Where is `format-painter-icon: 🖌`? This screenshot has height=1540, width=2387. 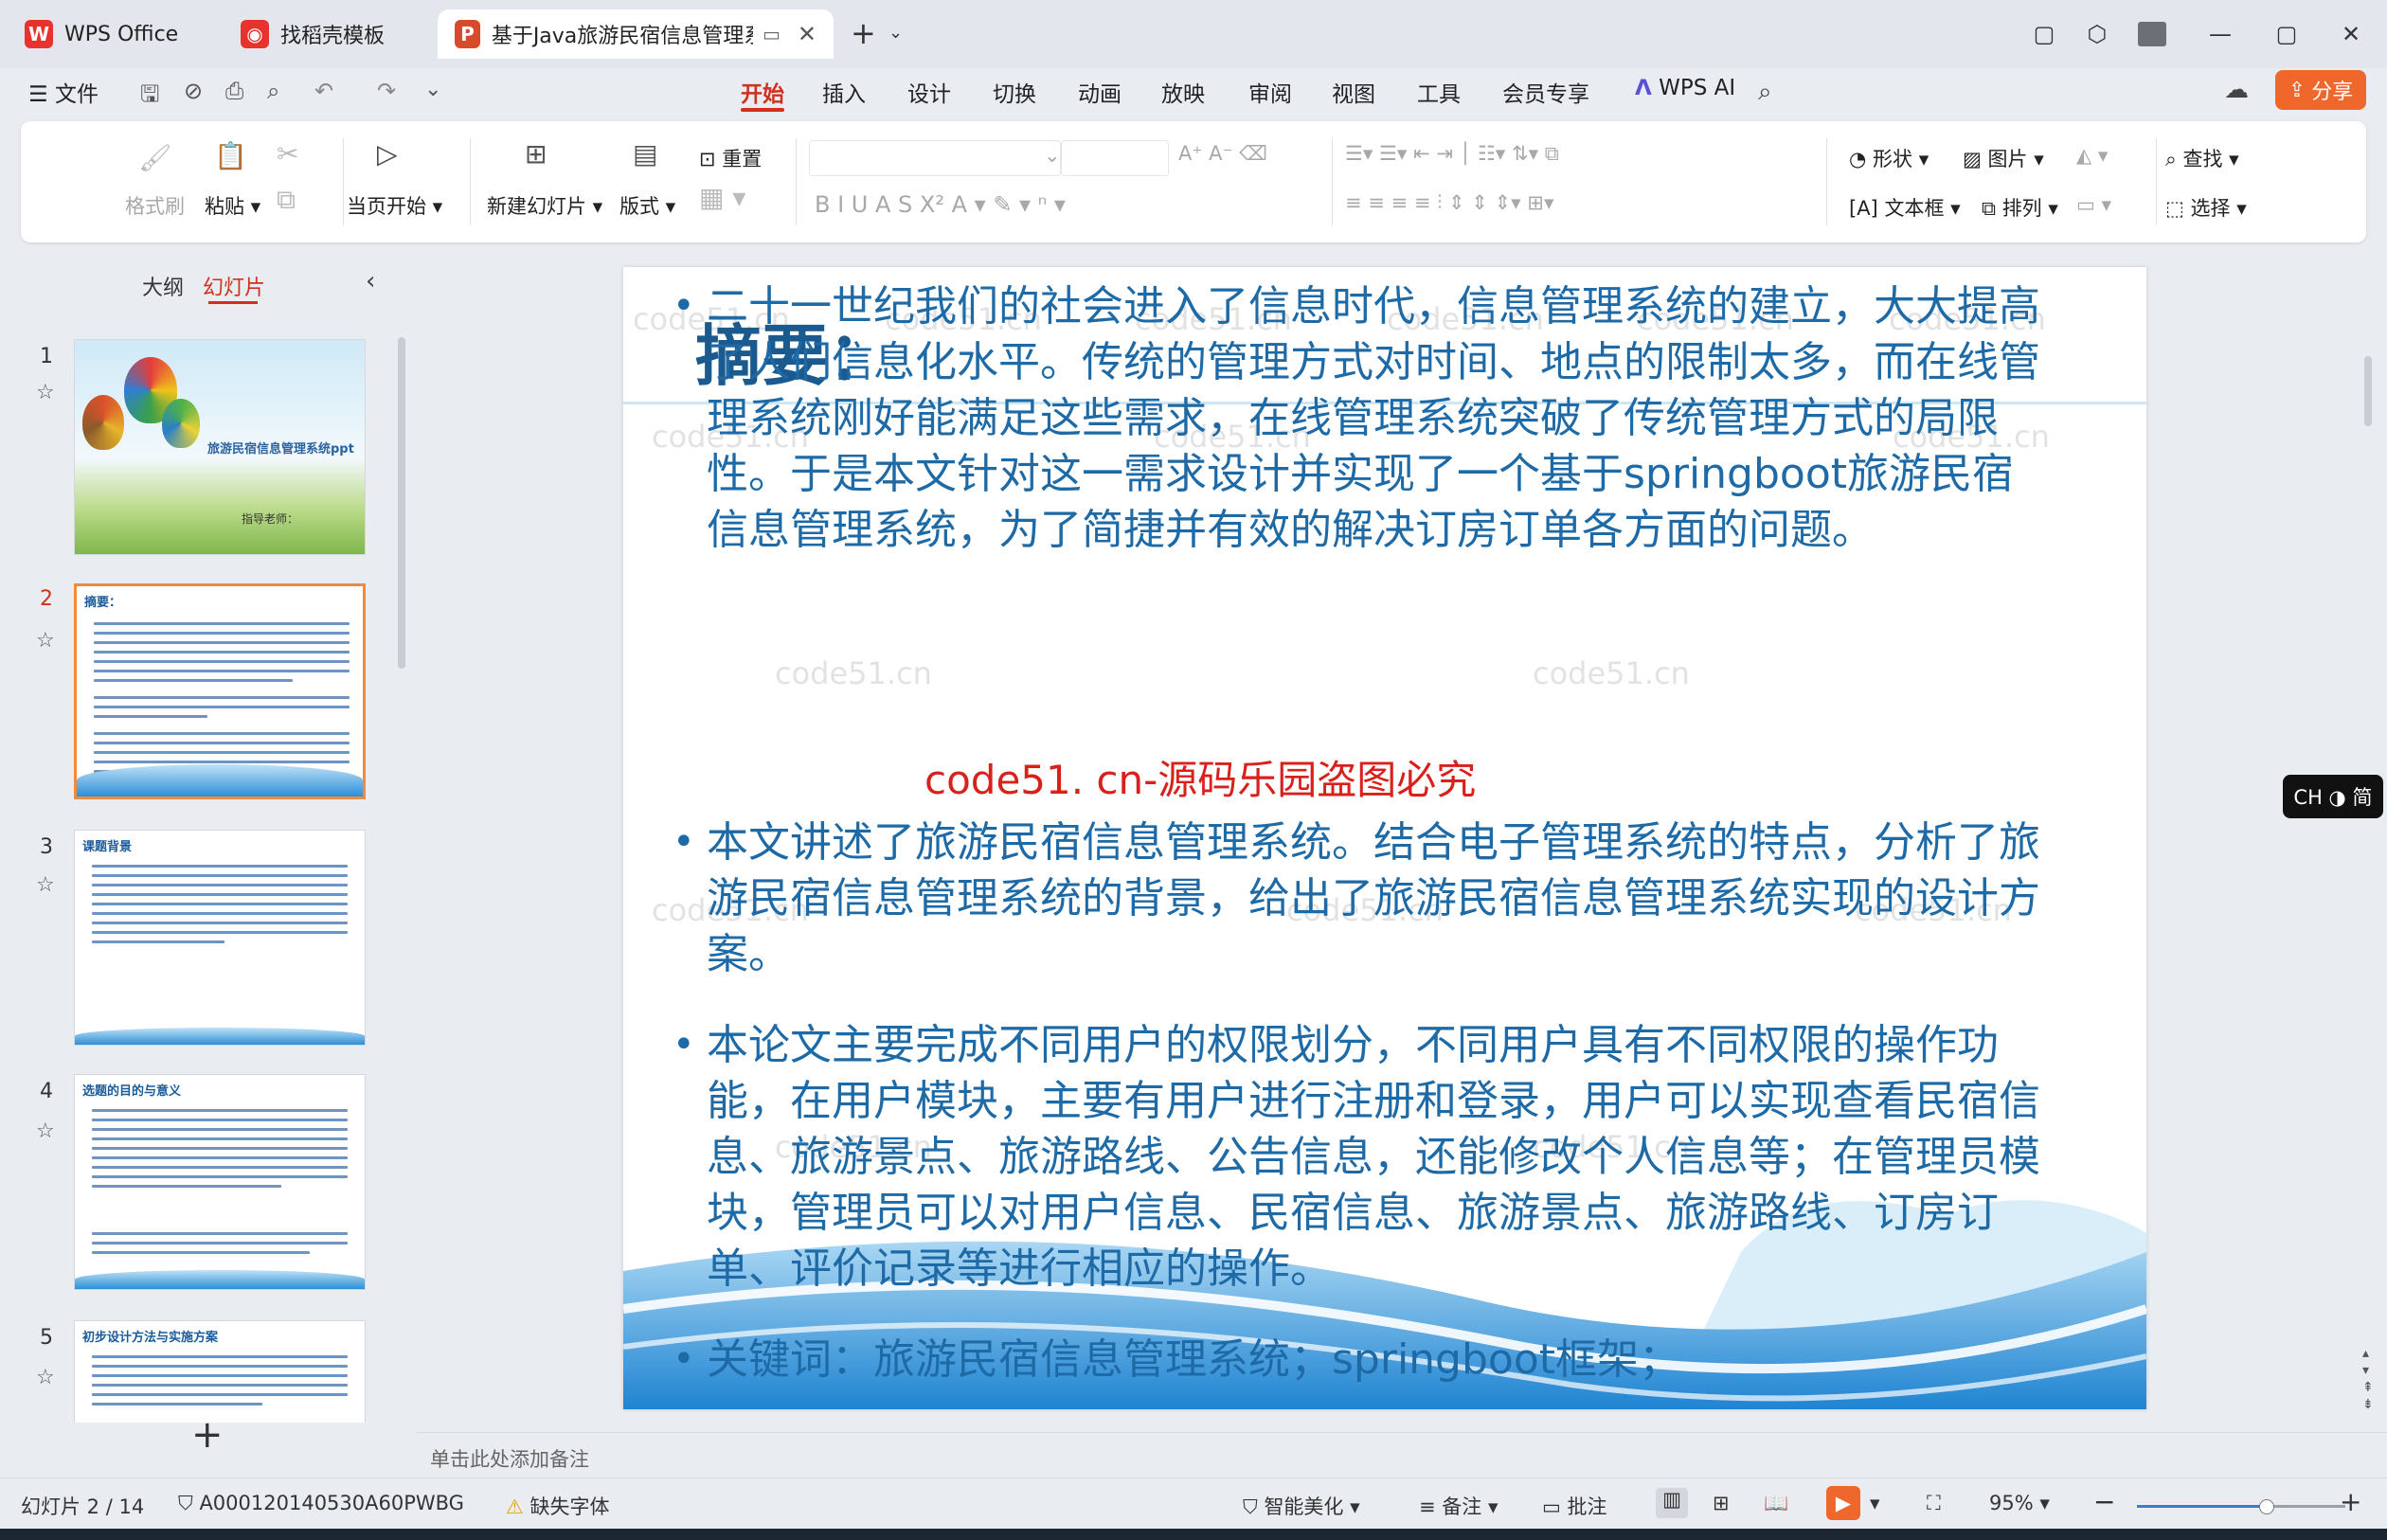 format-painter-icon: 🖌 is located at coordinates (155, 157).